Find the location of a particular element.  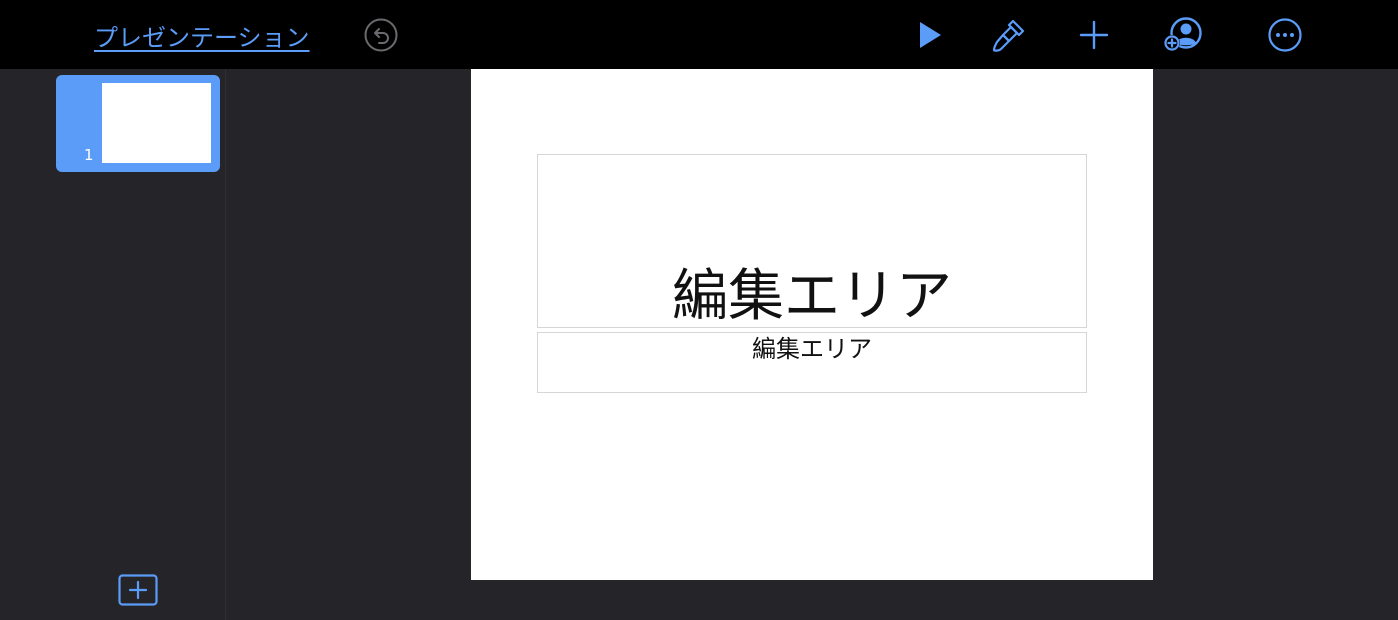

add-button is located at coordinates (1094, 35).